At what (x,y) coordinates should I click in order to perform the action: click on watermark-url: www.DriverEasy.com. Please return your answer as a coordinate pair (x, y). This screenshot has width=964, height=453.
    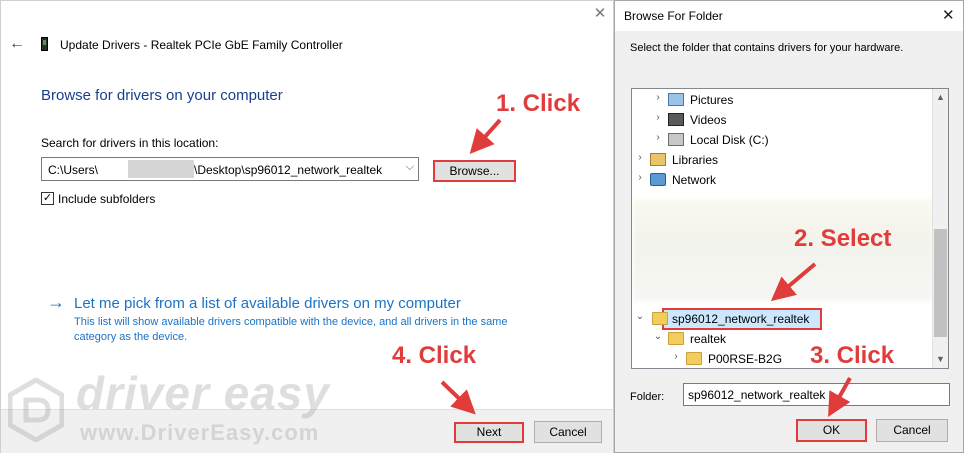
    Looking at the image, I should click on (200, 432).